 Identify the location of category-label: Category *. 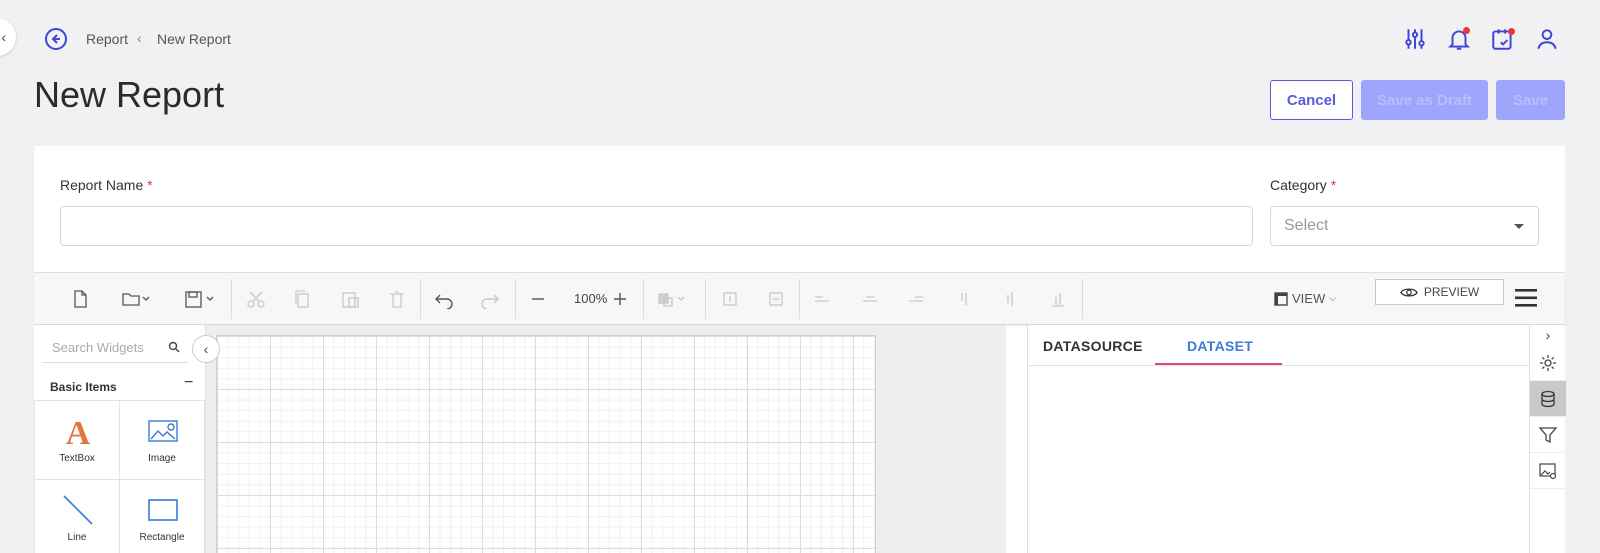
(1303, 185).